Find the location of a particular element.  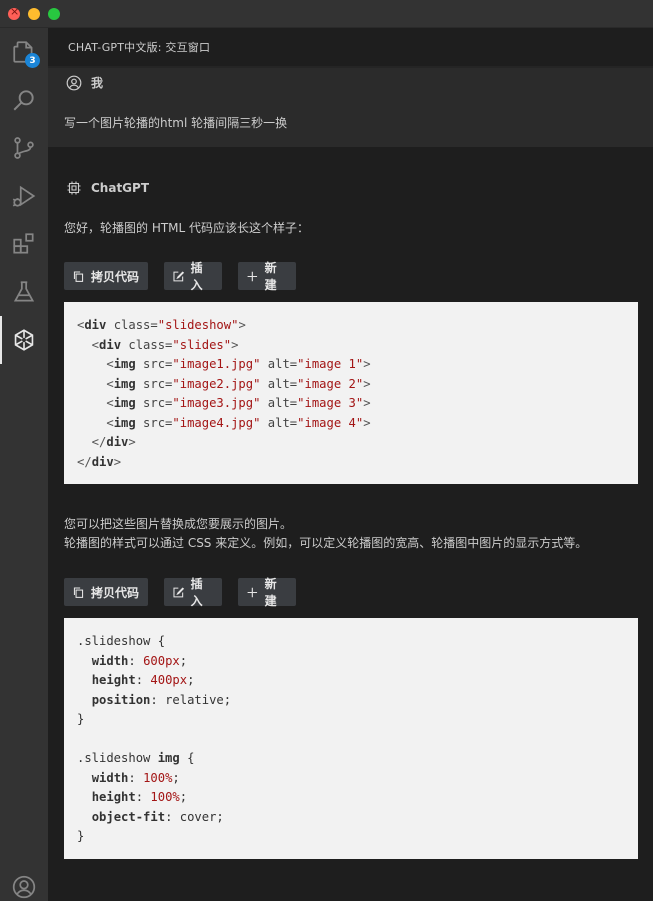

code-token: .slideshow is located at coordinates (117, 758).